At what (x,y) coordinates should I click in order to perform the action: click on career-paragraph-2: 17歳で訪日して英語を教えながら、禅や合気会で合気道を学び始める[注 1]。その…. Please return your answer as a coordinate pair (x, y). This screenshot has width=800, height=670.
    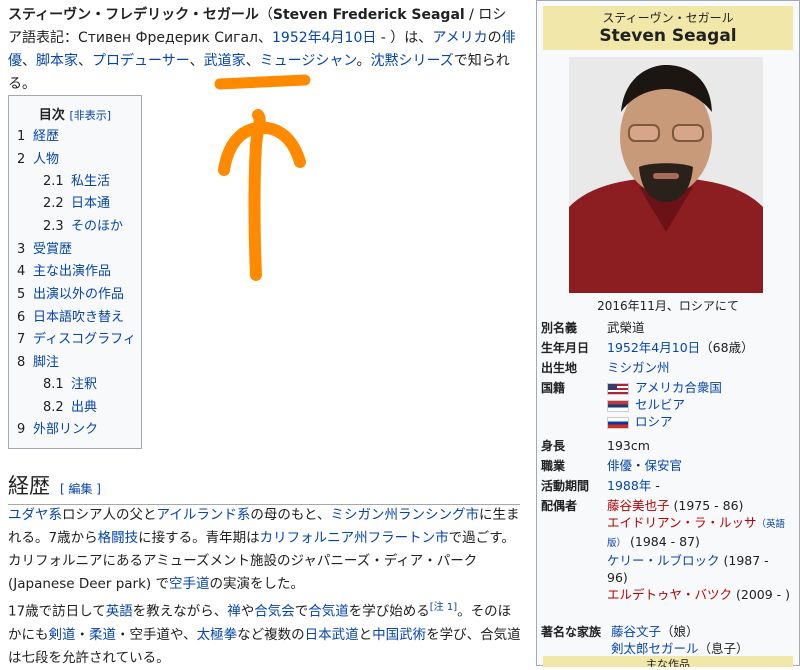
    Looking at the image, I should click on (264, 634).